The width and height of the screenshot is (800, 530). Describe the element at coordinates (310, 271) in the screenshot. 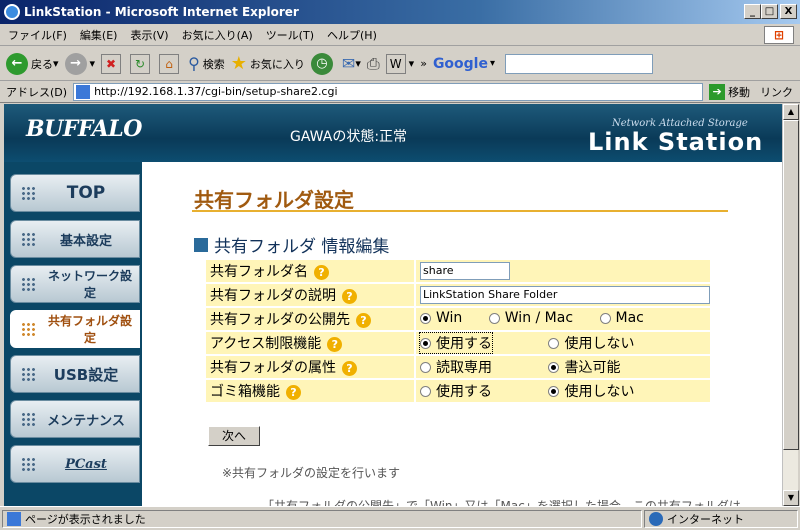

I see `field-label-cell: 共有フォルダ名?` at that location.